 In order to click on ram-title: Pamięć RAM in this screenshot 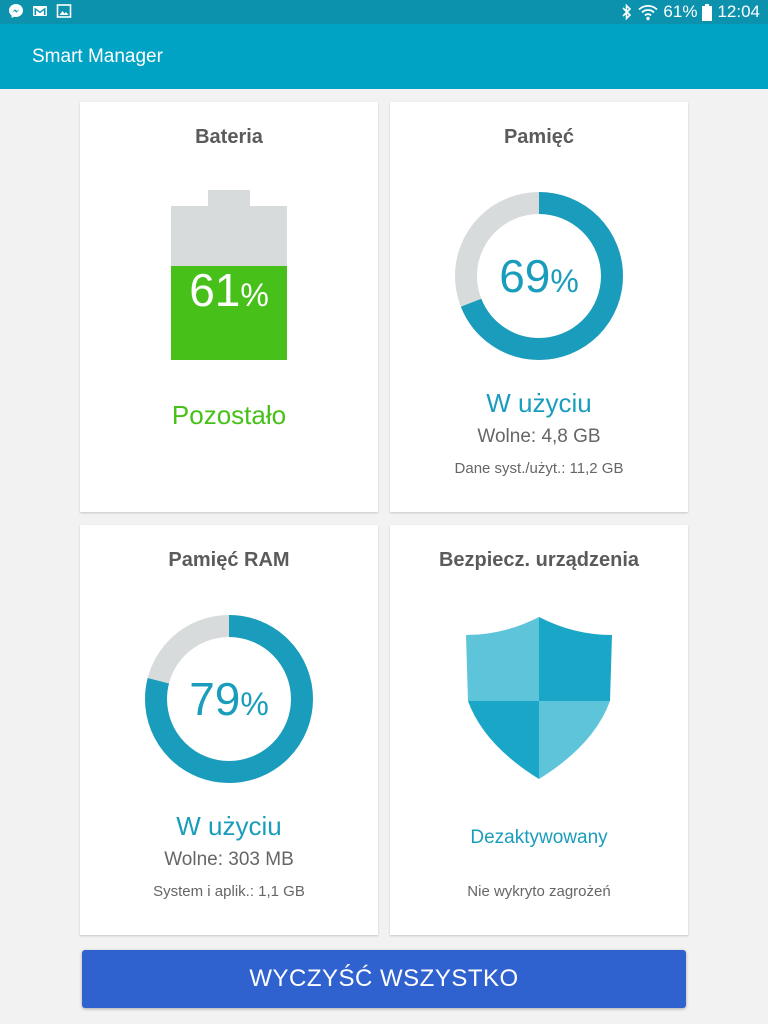, I will do `click(229, 560)`.